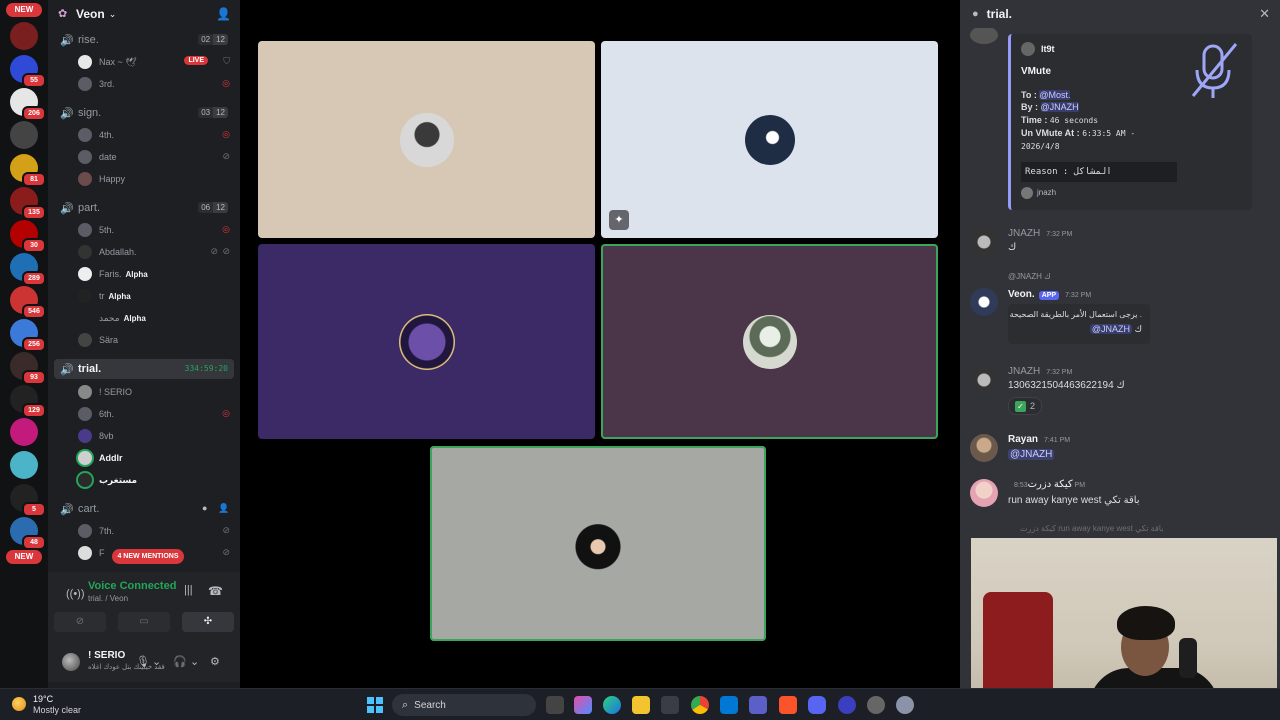 Image resolution: width=1280 pixels, height=720 pixels. Describe the element at coordinates (1046, 484) in the screenshot. I see `message-author: كيكة دزرت8:53 PM` at that location.